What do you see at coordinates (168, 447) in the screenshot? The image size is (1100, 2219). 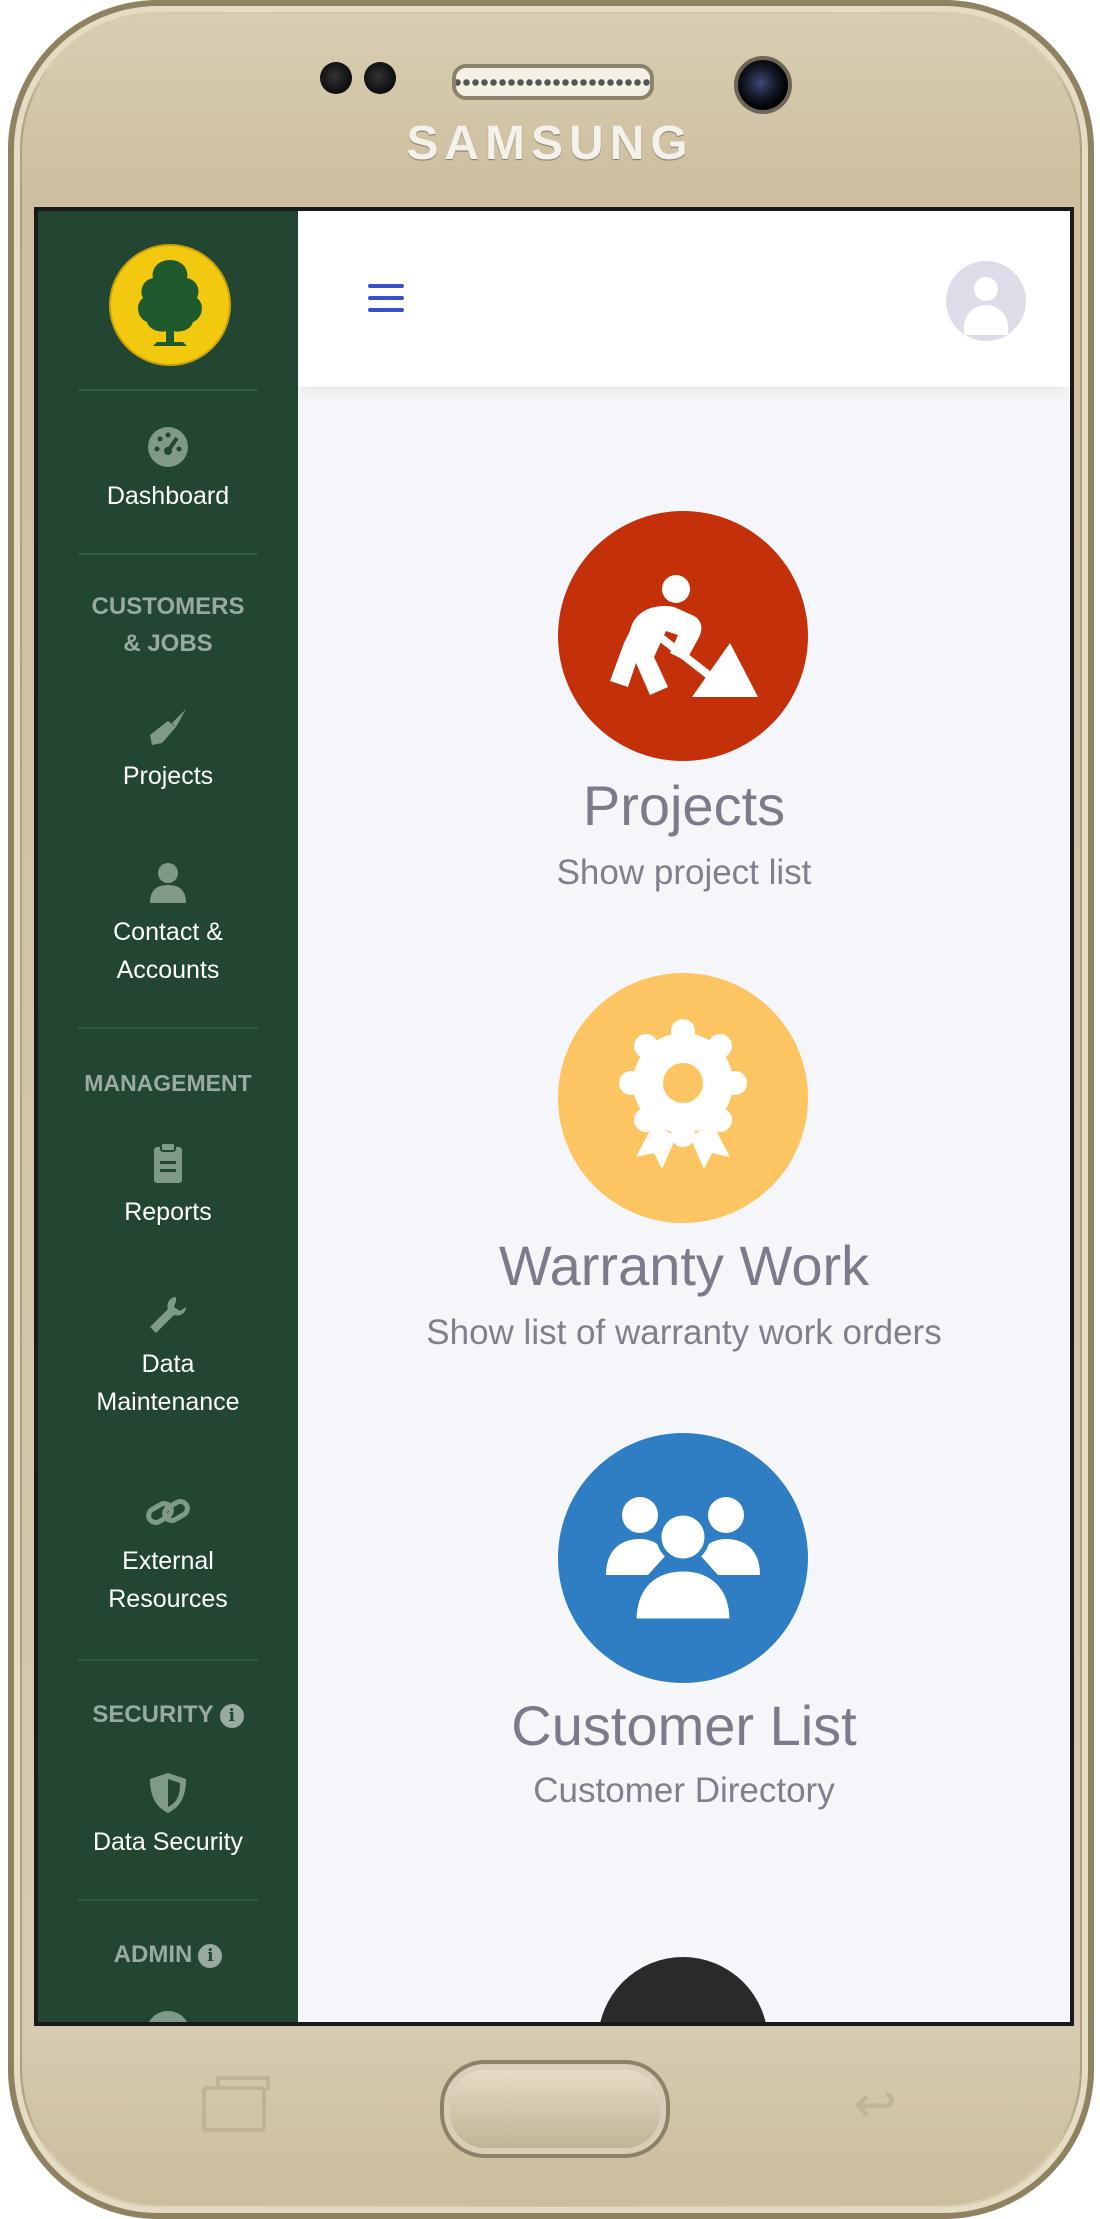 I see `gauge-icon` at bounding box center [168, 447].